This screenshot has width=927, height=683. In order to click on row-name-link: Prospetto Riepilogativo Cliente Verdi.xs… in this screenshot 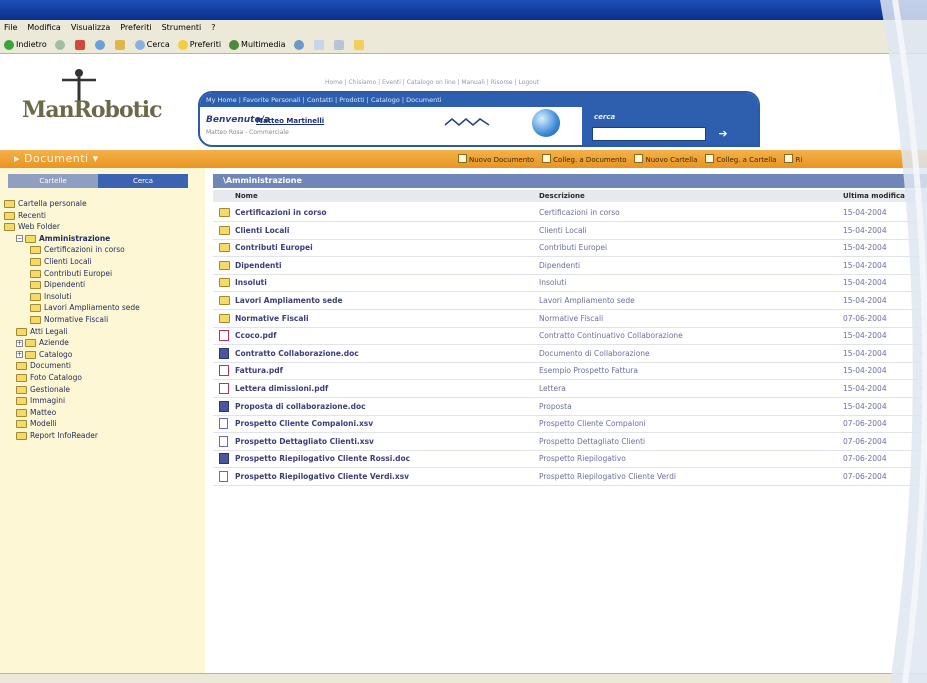, I will do `click(322, 476)`.